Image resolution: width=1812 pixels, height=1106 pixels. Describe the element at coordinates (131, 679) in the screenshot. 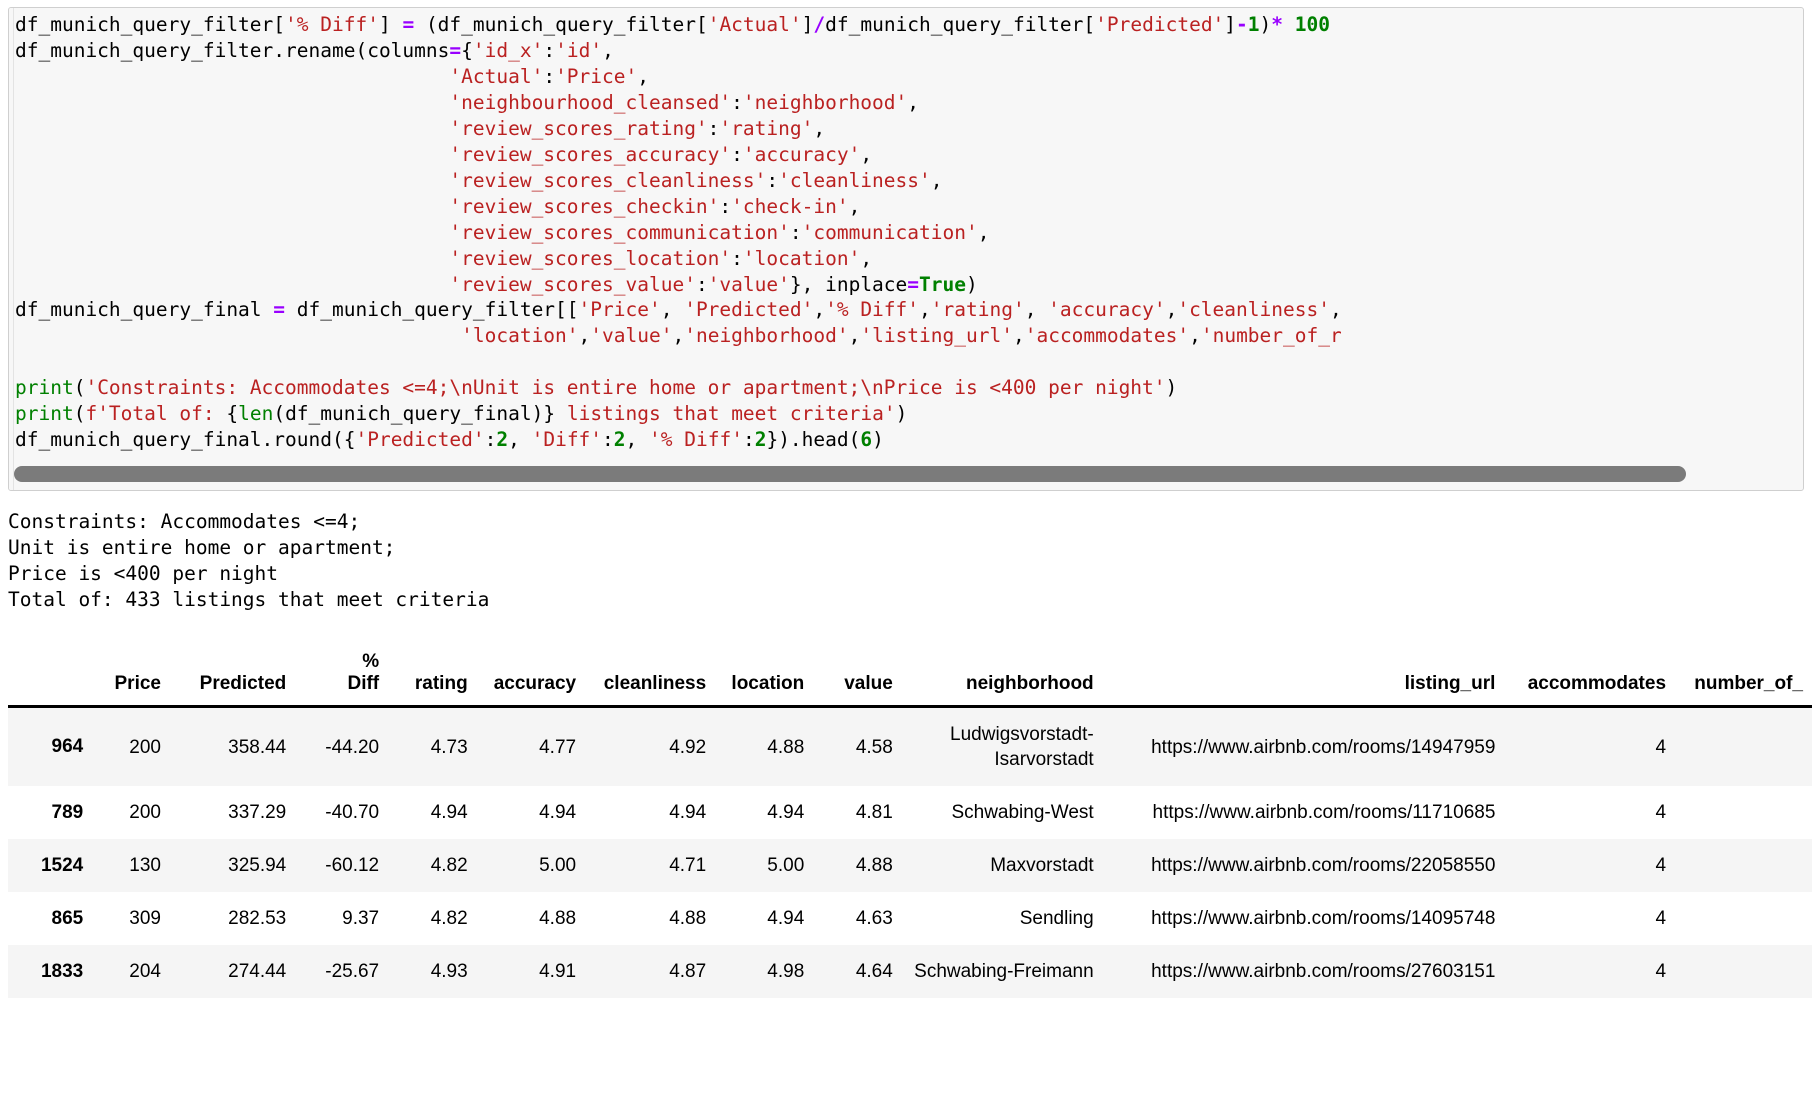

I see `col-header-price: Price` at that location.